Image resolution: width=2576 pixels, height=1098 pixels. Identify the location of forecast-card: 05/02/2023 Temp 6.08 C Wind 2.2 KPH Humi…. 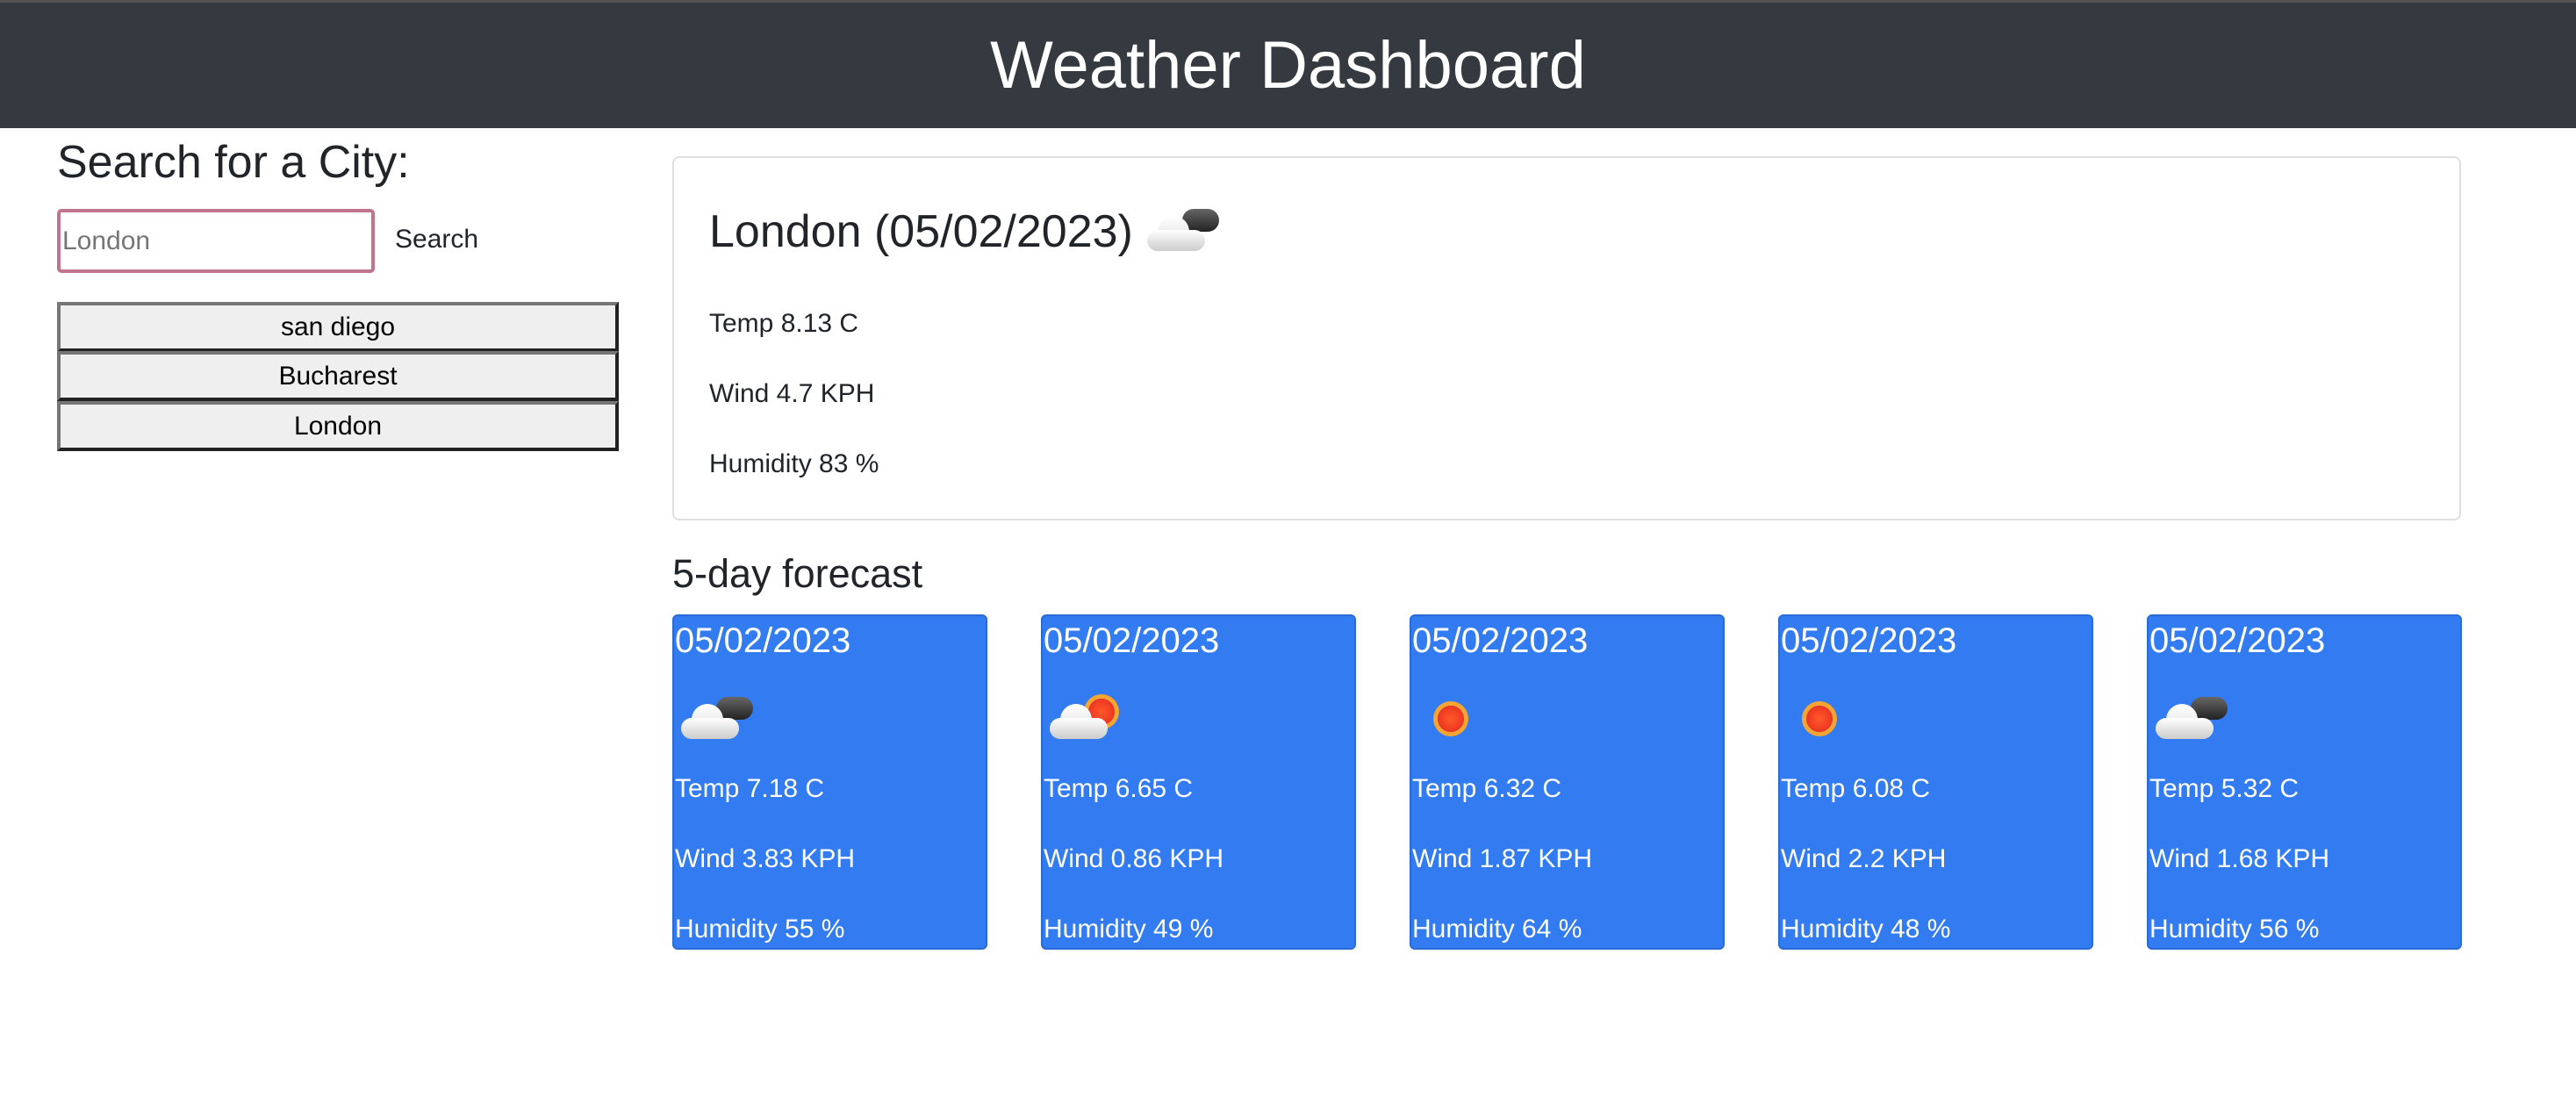
(1935, 782).